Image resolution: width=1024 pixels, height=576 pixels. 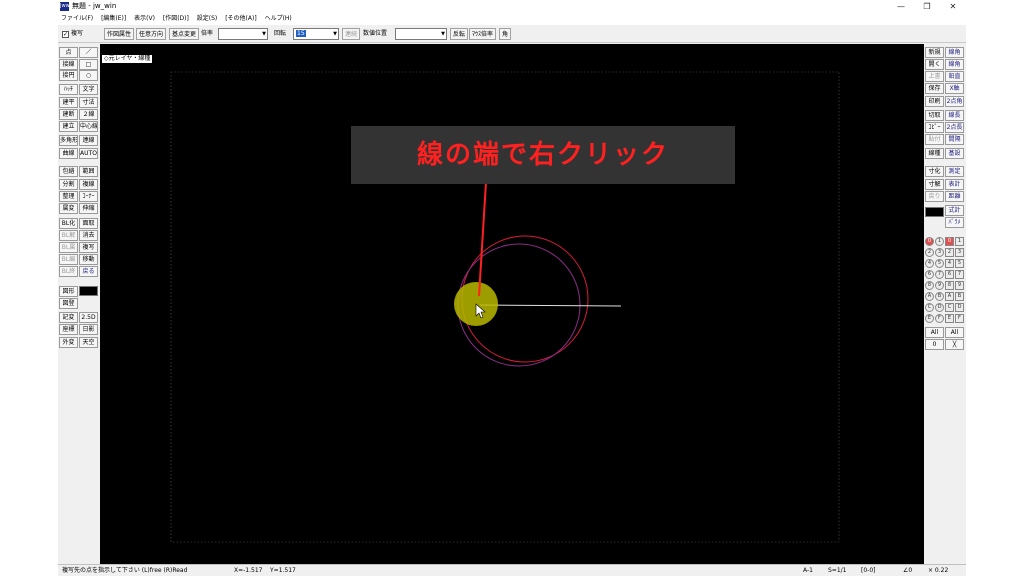 What do you see at coordinates (68, 259) in the screenshot?
I see `left-tool-button: BL編` at bounding box center [68, 259].